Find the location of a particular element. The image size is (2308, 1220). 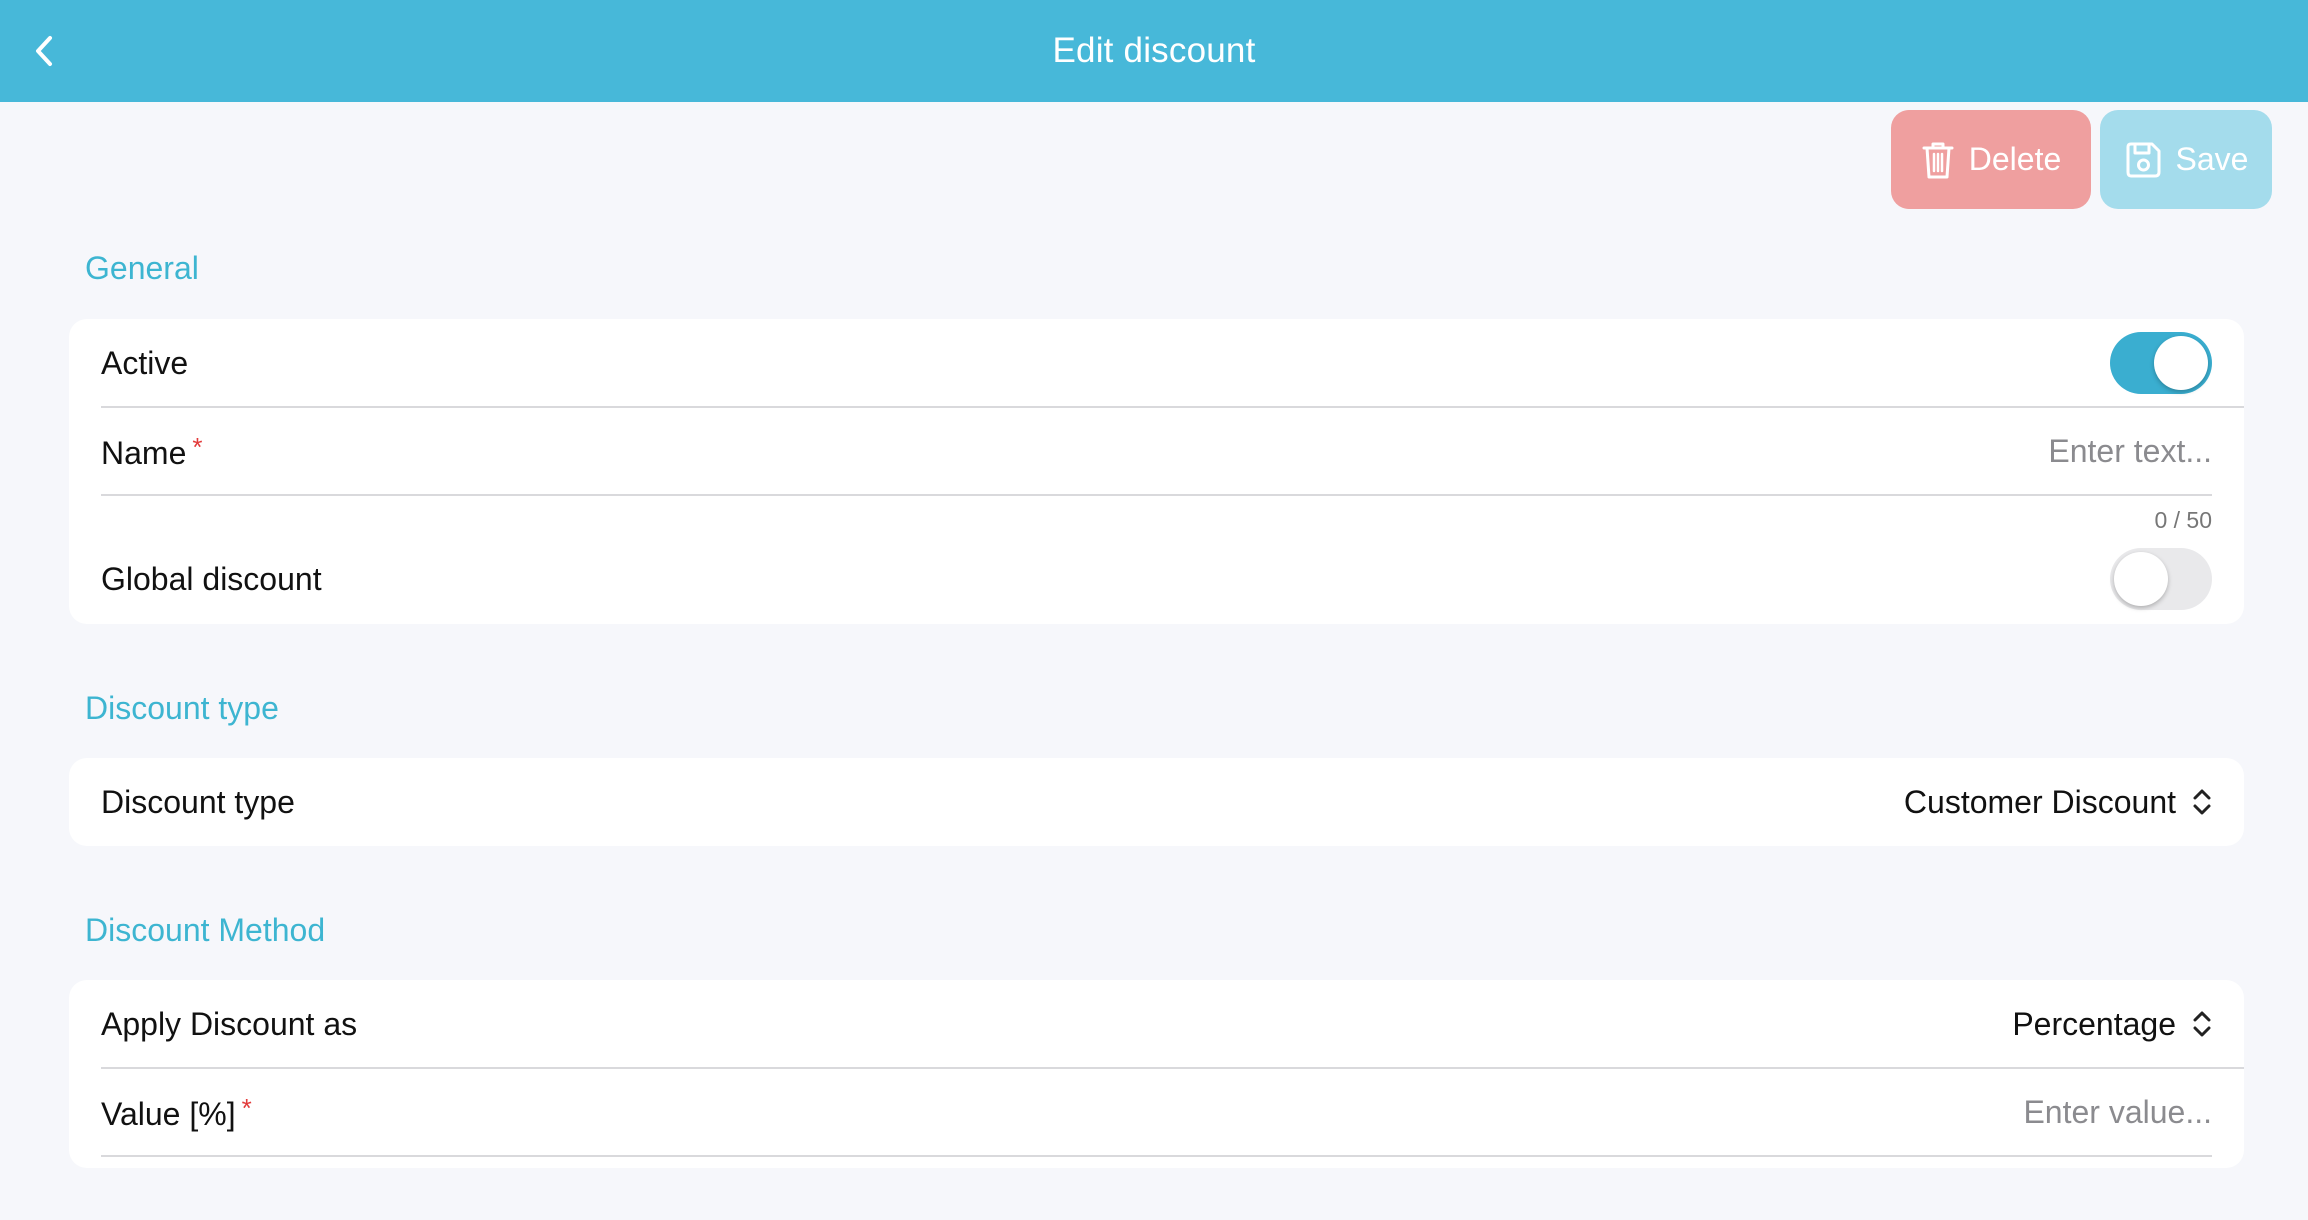

apply-discount-row: Apply Discount as Percentage is located at coordinates (1156, 1024).